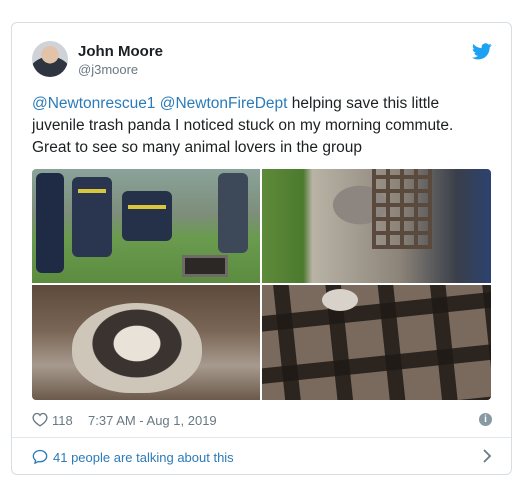 The image size is (524, 490). What do you see at coordinates (261, 437) in the screenshot?
I see `divider` at bounding box center [261, 437].